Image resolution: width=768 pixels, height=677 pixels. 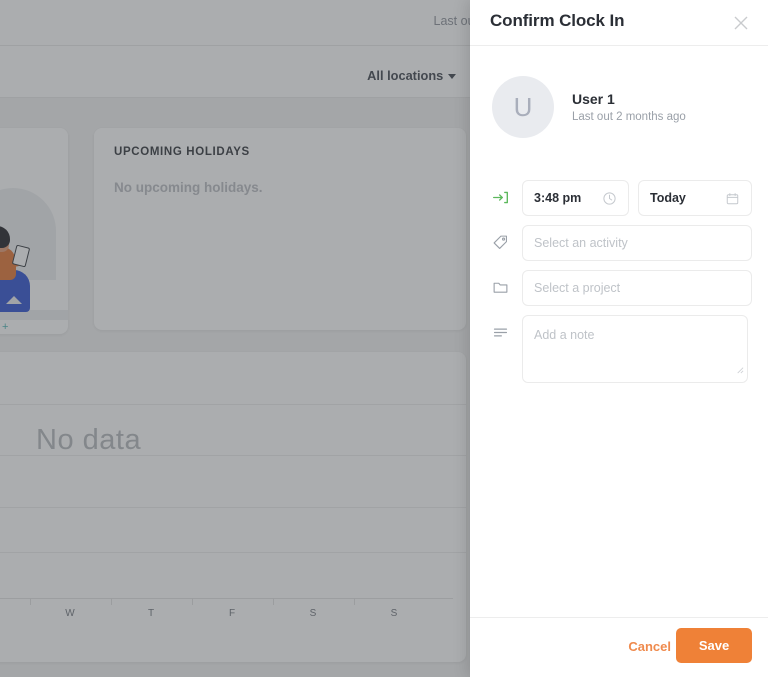 What do you see at coordinates (507, 238) in the screenshot?
I see `tag-icon` at bounding box center [507, 238].